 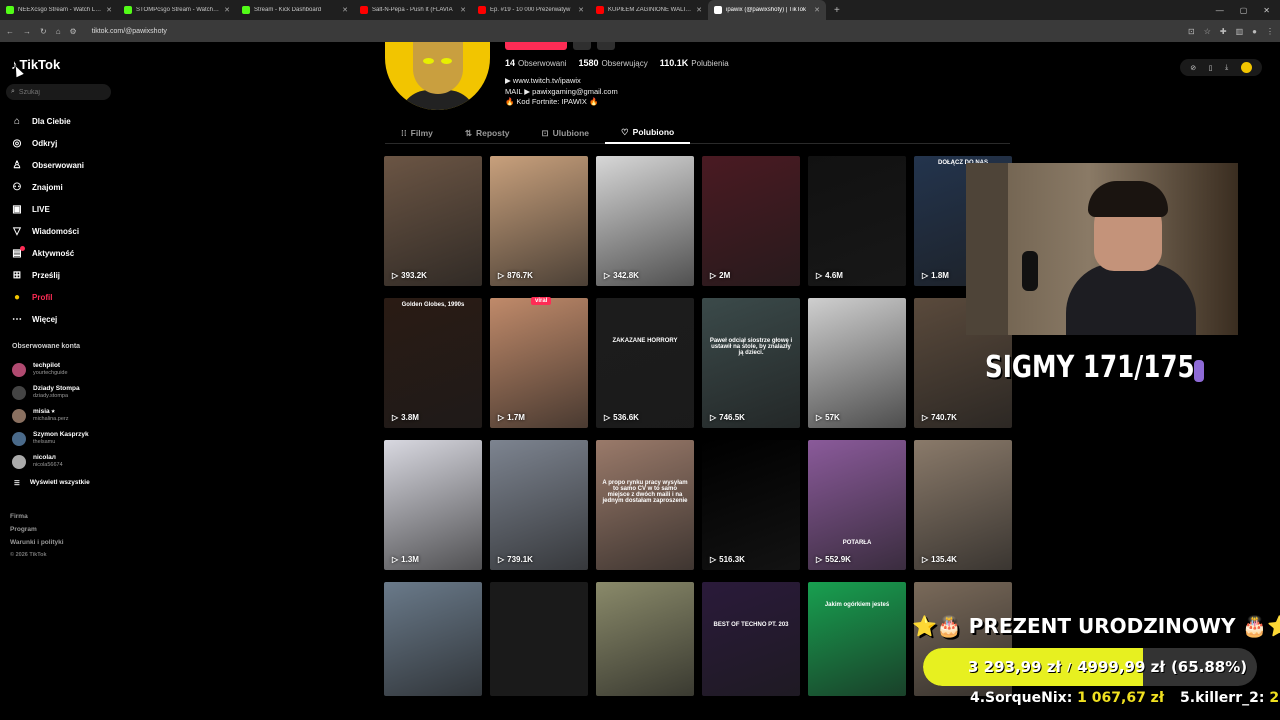 I want to click on video-tile: ▷ 342.8K, so click(x=645, y=221).